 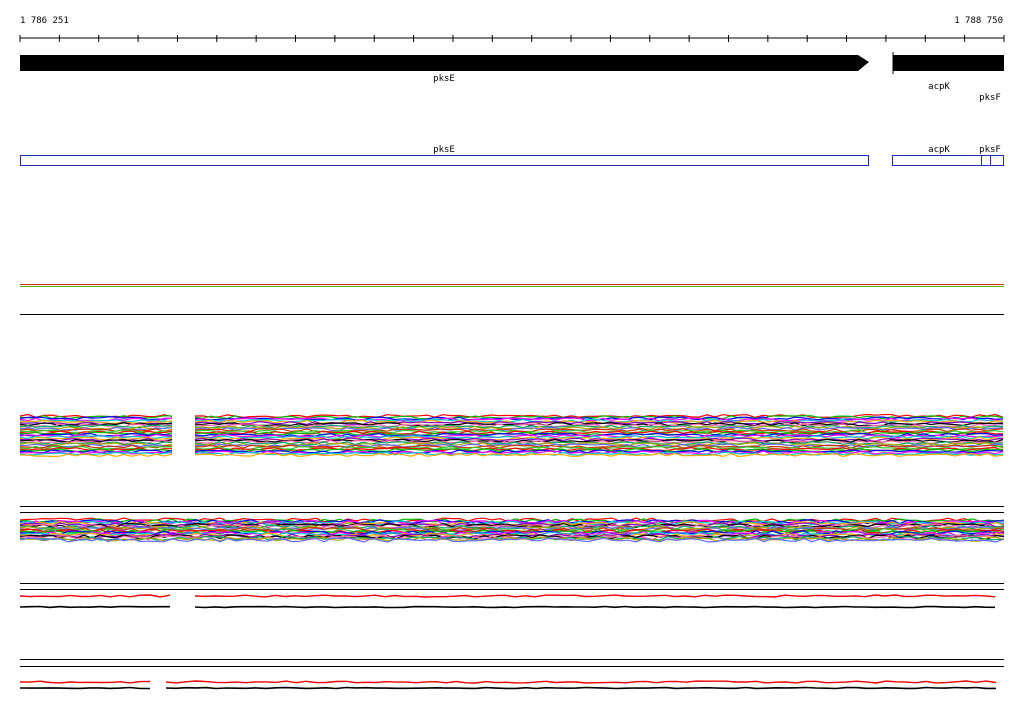 I want to click on annotation-label-acpK: acpK, so click(x=939, y=150).